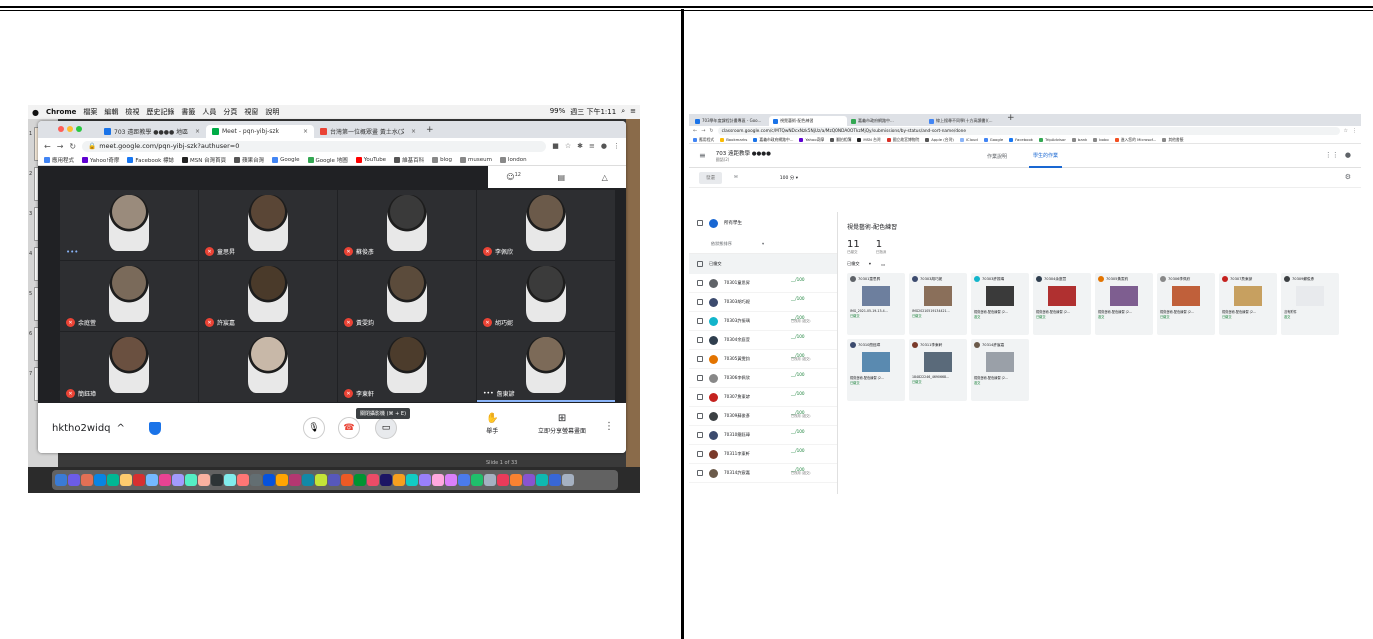 The width and height of the screenshot is (1373, 639). Describe the element at coordinates (129, 367) in the screenshot. I see `participant-tile: ✕ 簡鈺璋` at that location.